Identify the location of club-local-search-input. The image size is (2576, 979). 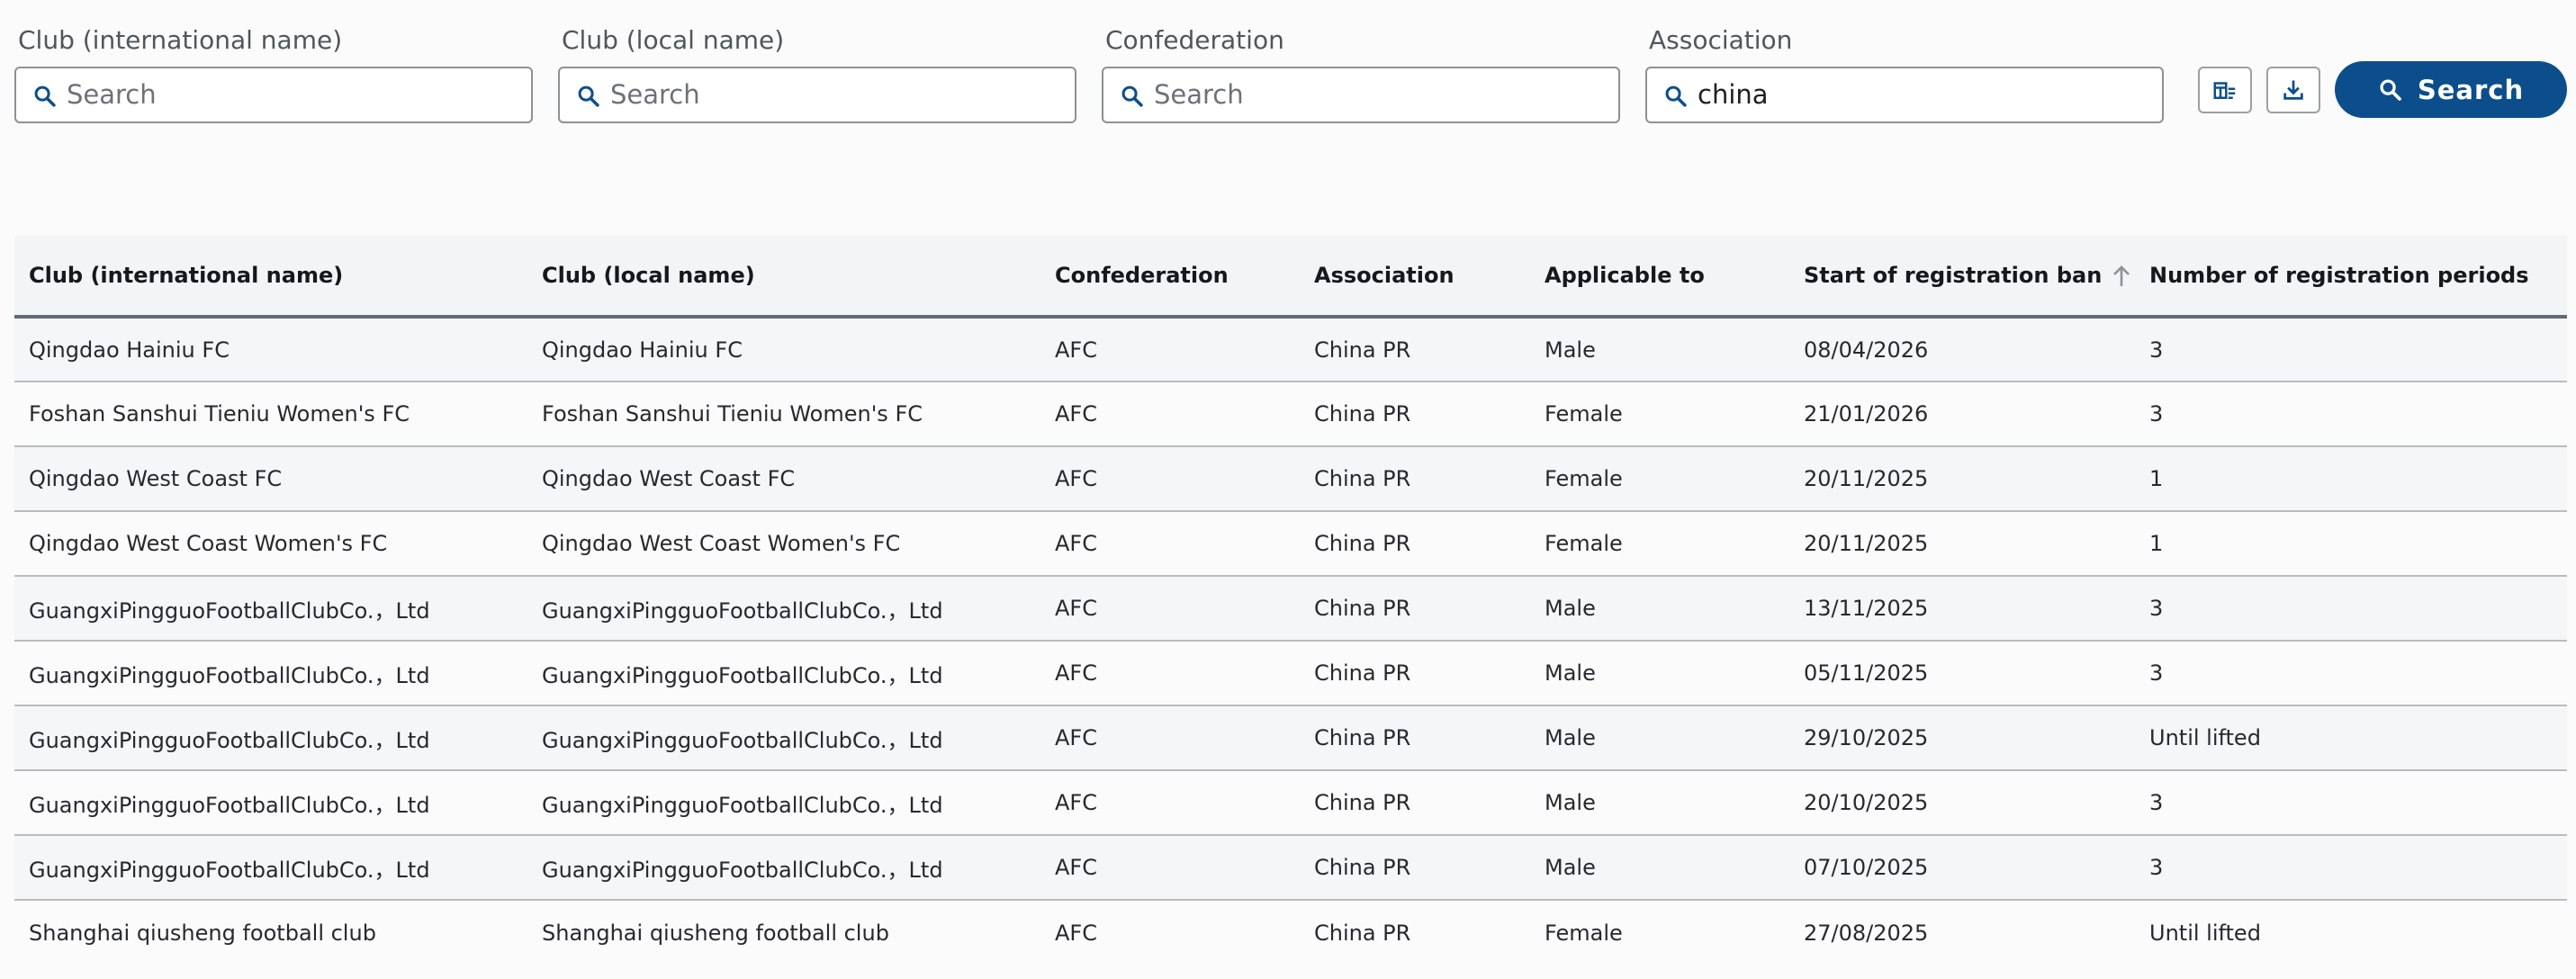
(835, 94).